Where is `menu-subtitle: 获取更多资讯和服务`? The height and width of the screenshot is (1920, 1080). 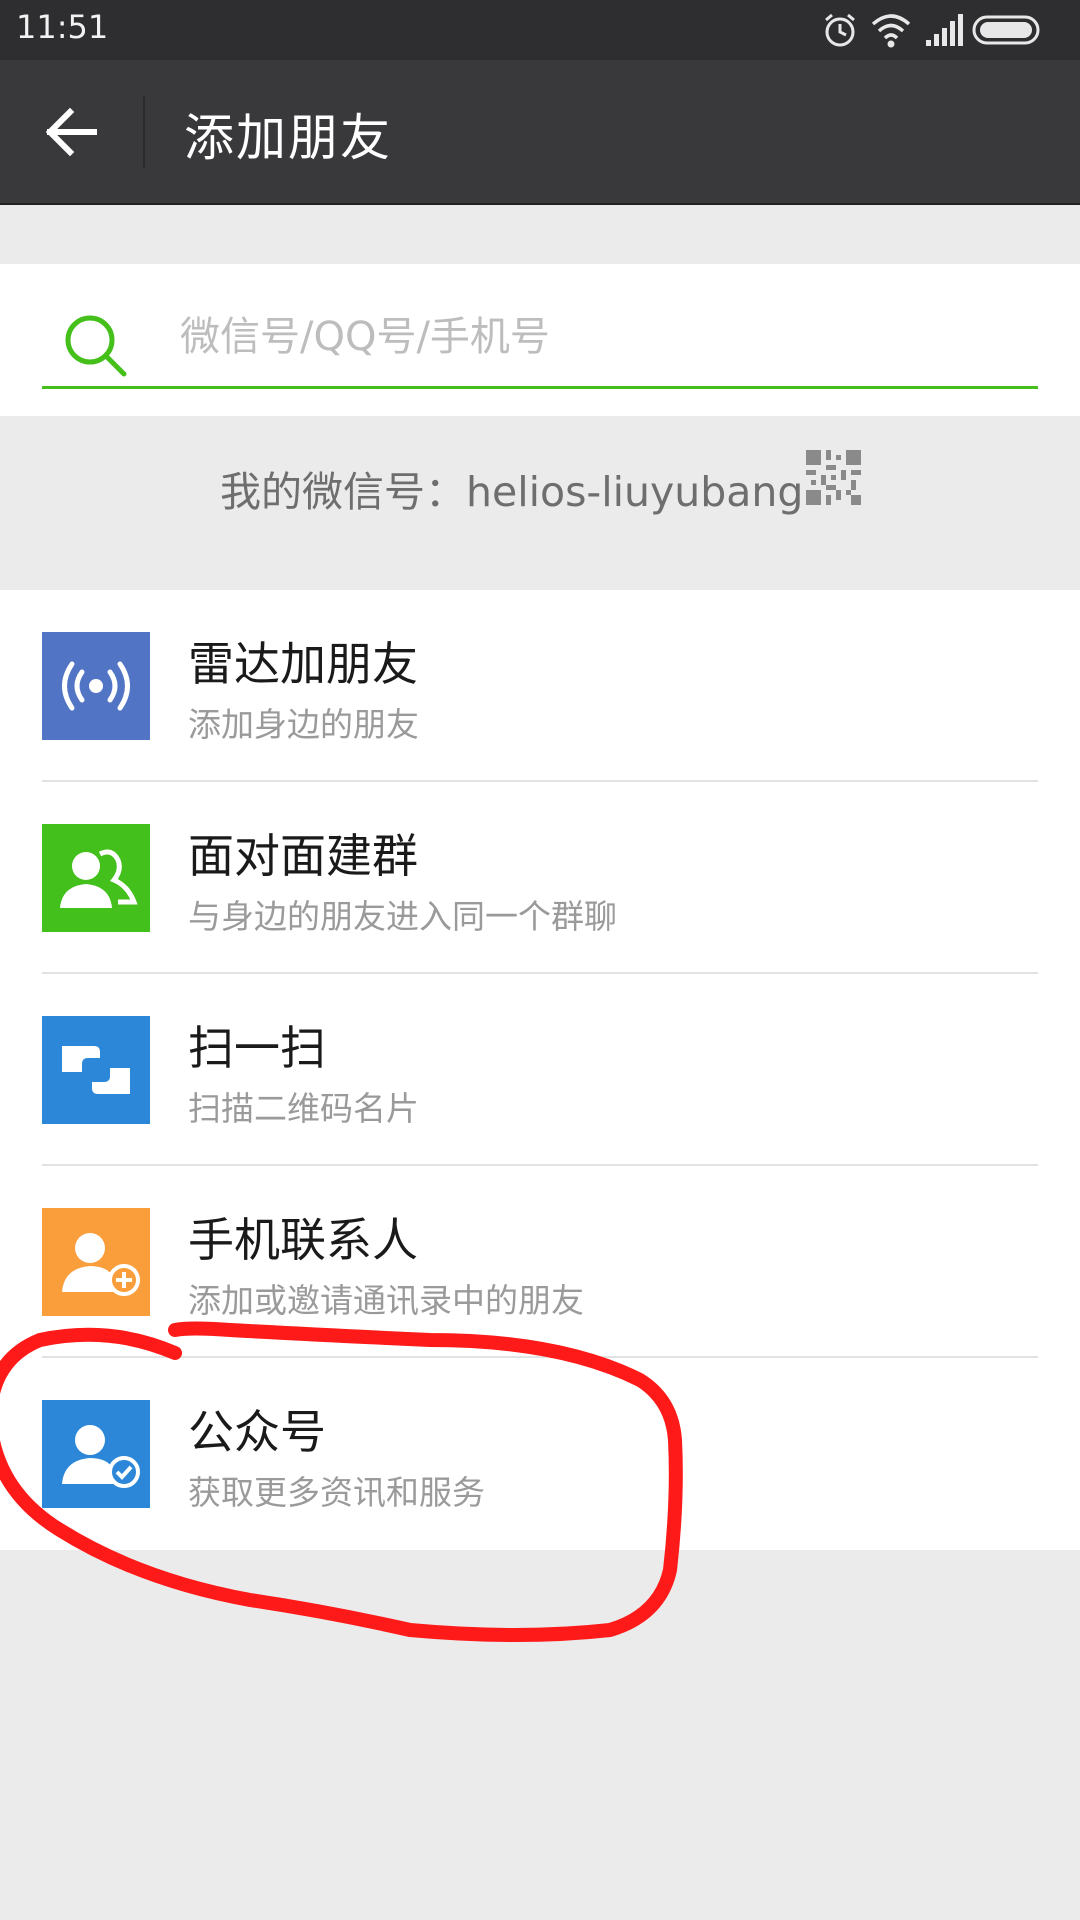
menu-subtitle: 获取更多资讯和服务 is located at coordinates (336, 1492).